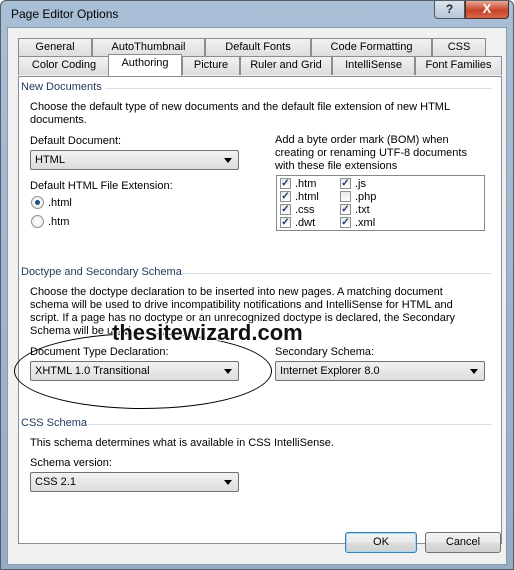 Image resolution: width=514 pixels, height=570 pixels. What do you see at coordinates (207, 332) in the screenshot?
I see `watermark-text: thesitewizard.com` at bounding box center [207, 332].